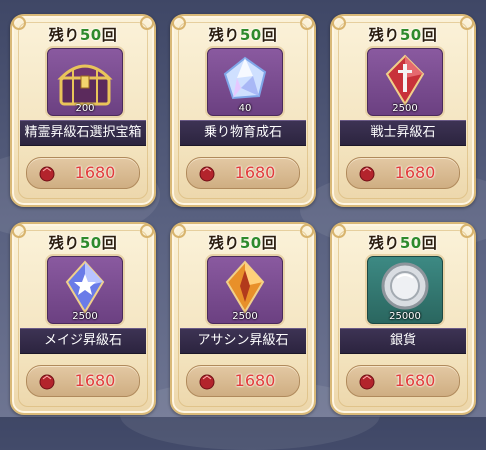 The height and width of the screenshot is (450, 486). What do you see at coordinates (403, 341) in the screenshot?
I see `item-name: 銀貨` at bounding box center [403, 341].